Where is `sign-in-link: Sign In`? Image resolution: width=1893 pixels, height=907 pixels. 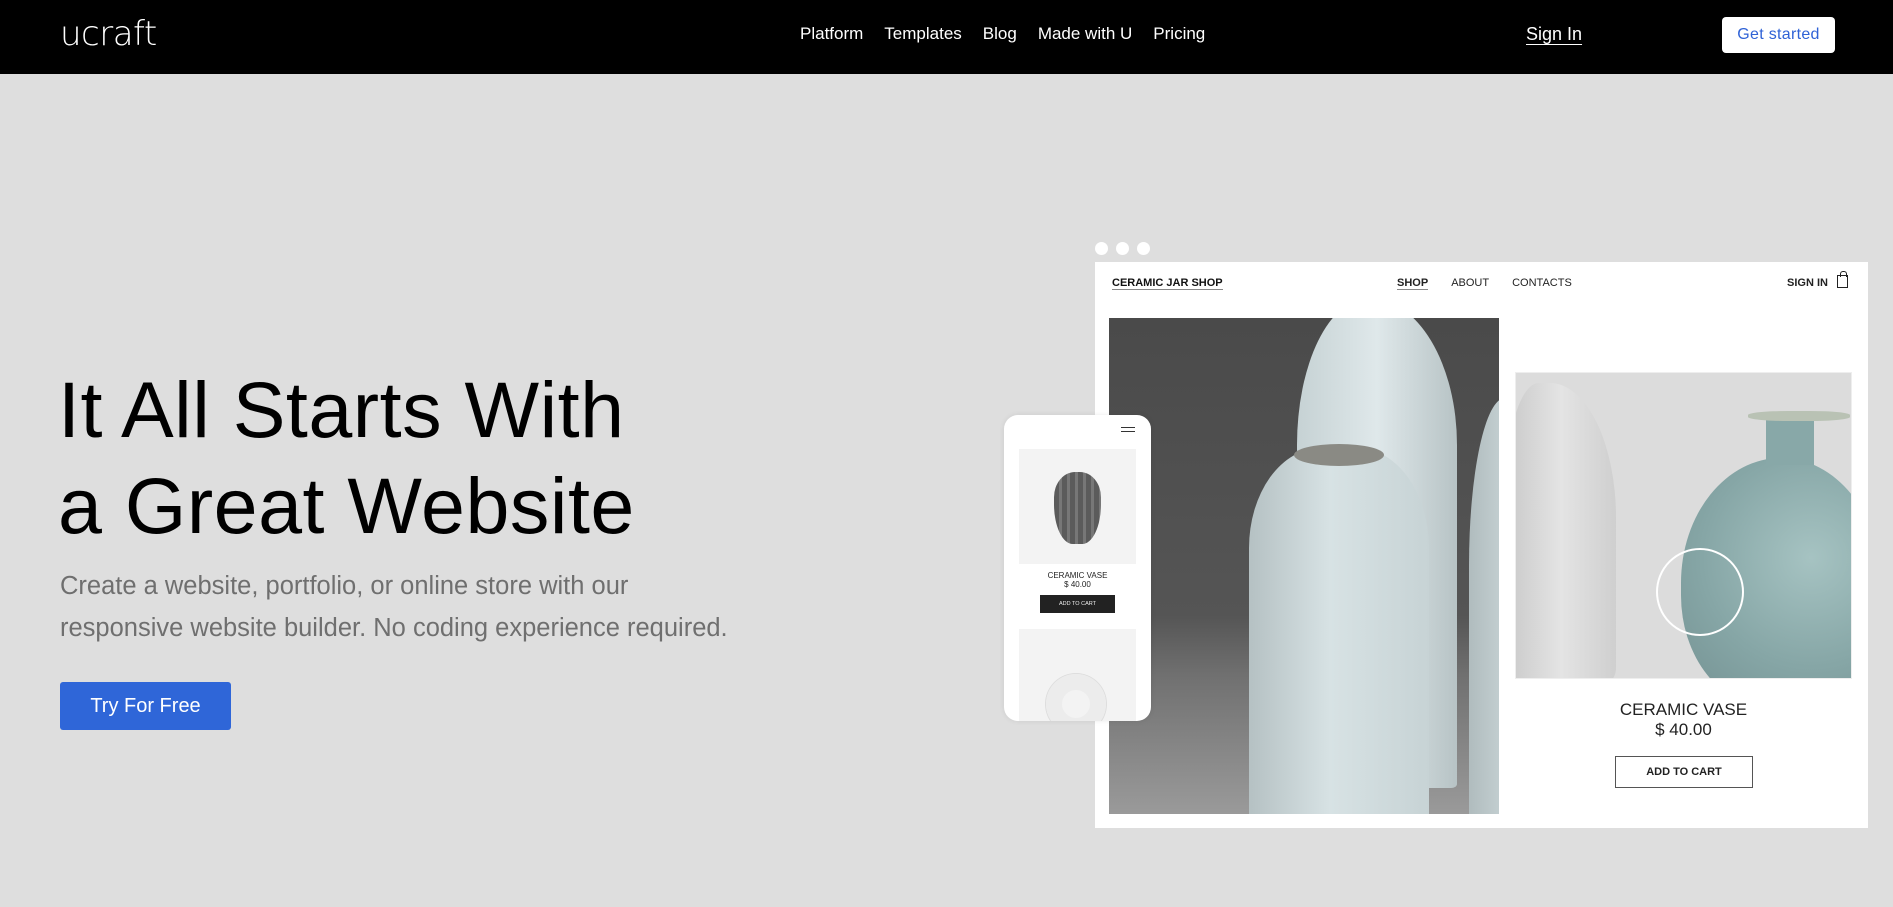 sign-in-link: Sign In is located at coordinates (1554, 34).